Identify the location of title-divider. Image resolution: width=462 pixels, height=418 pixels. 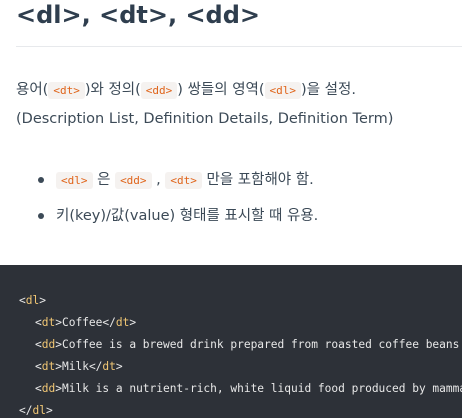
(239, 46).